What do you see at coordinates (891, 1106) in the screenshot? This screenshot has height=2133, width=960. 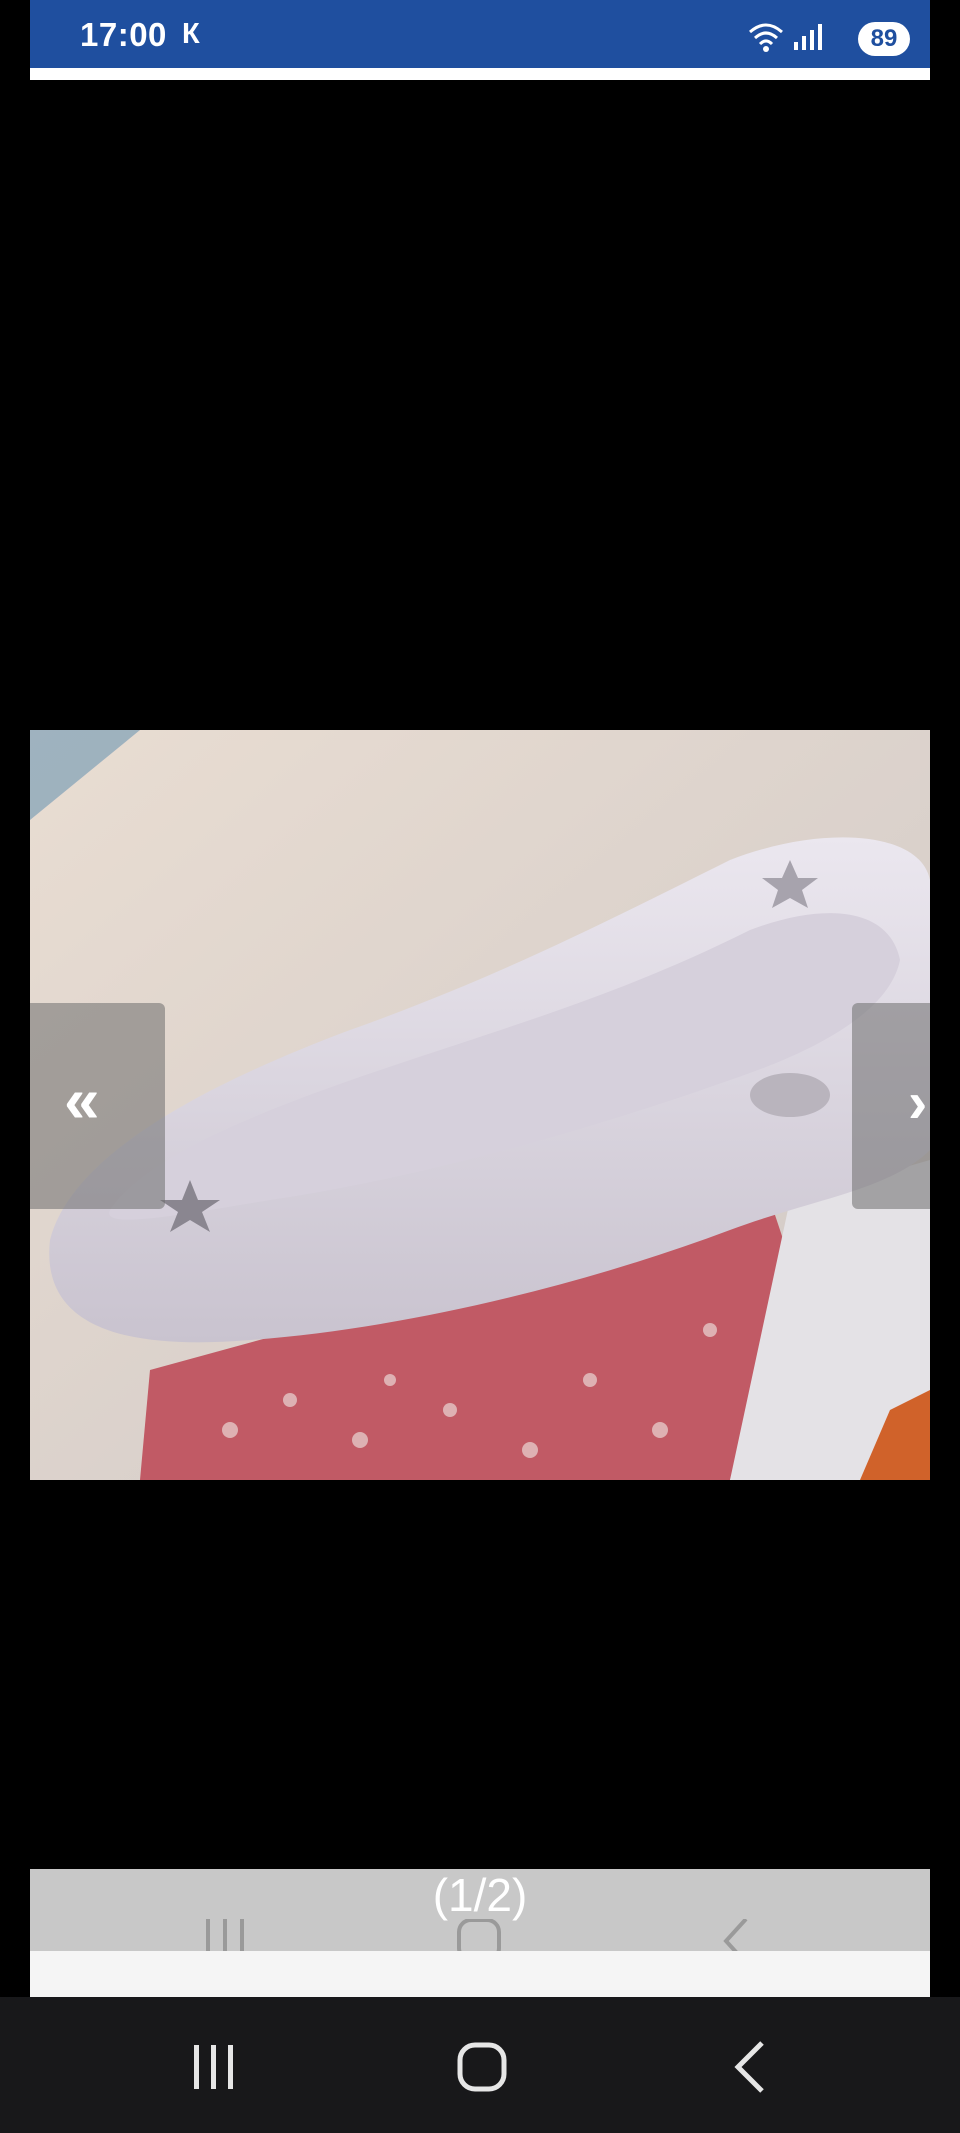 I see `next-photo-button: ›` at bounding box center [891, 1106].